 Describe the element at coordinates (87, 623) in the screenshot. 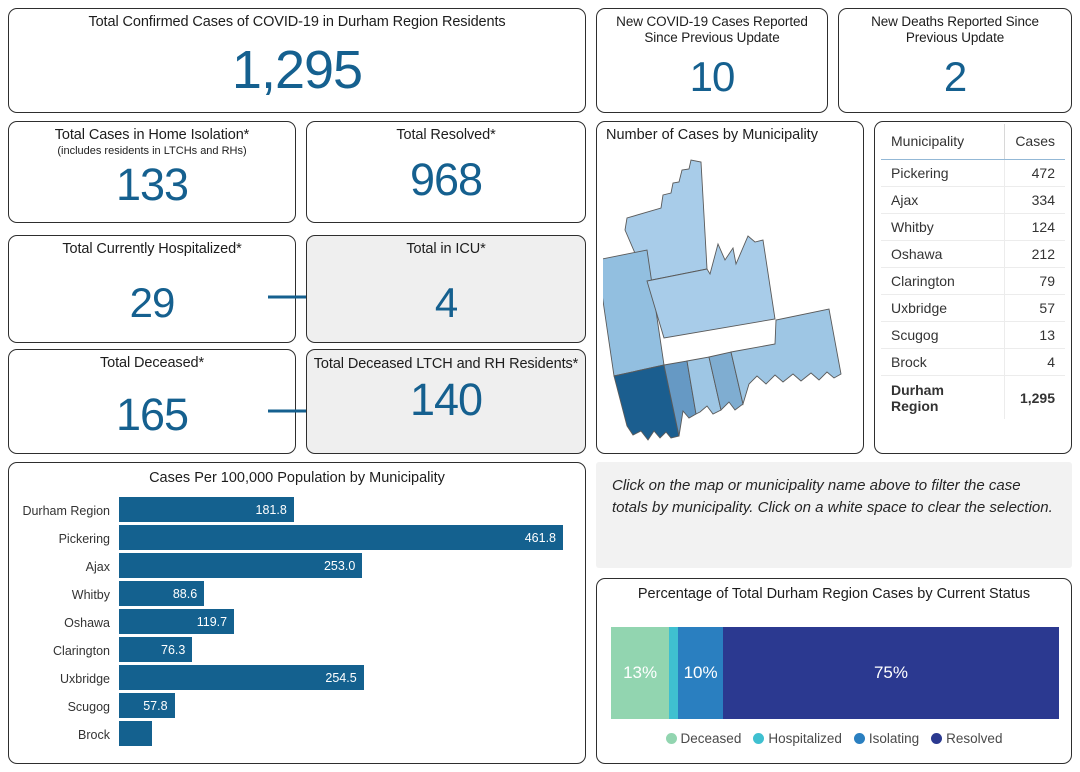

I see `bar-label: Oshawa` at that location.